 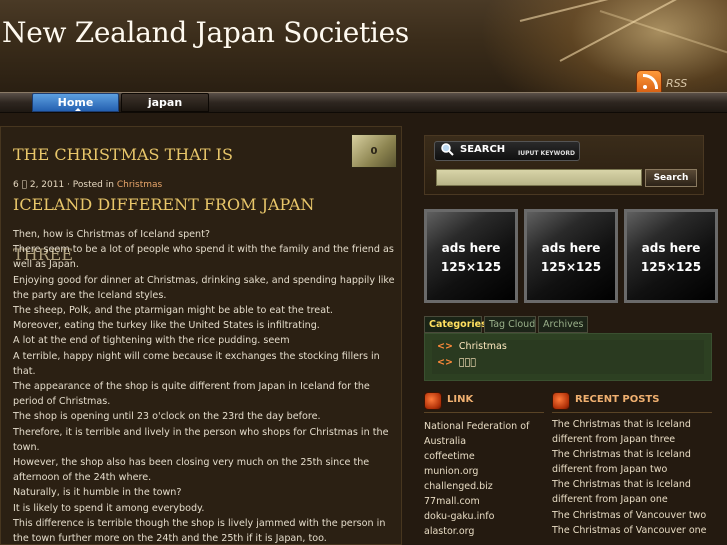 I want to click on search-input, so click(x=539, y=177).